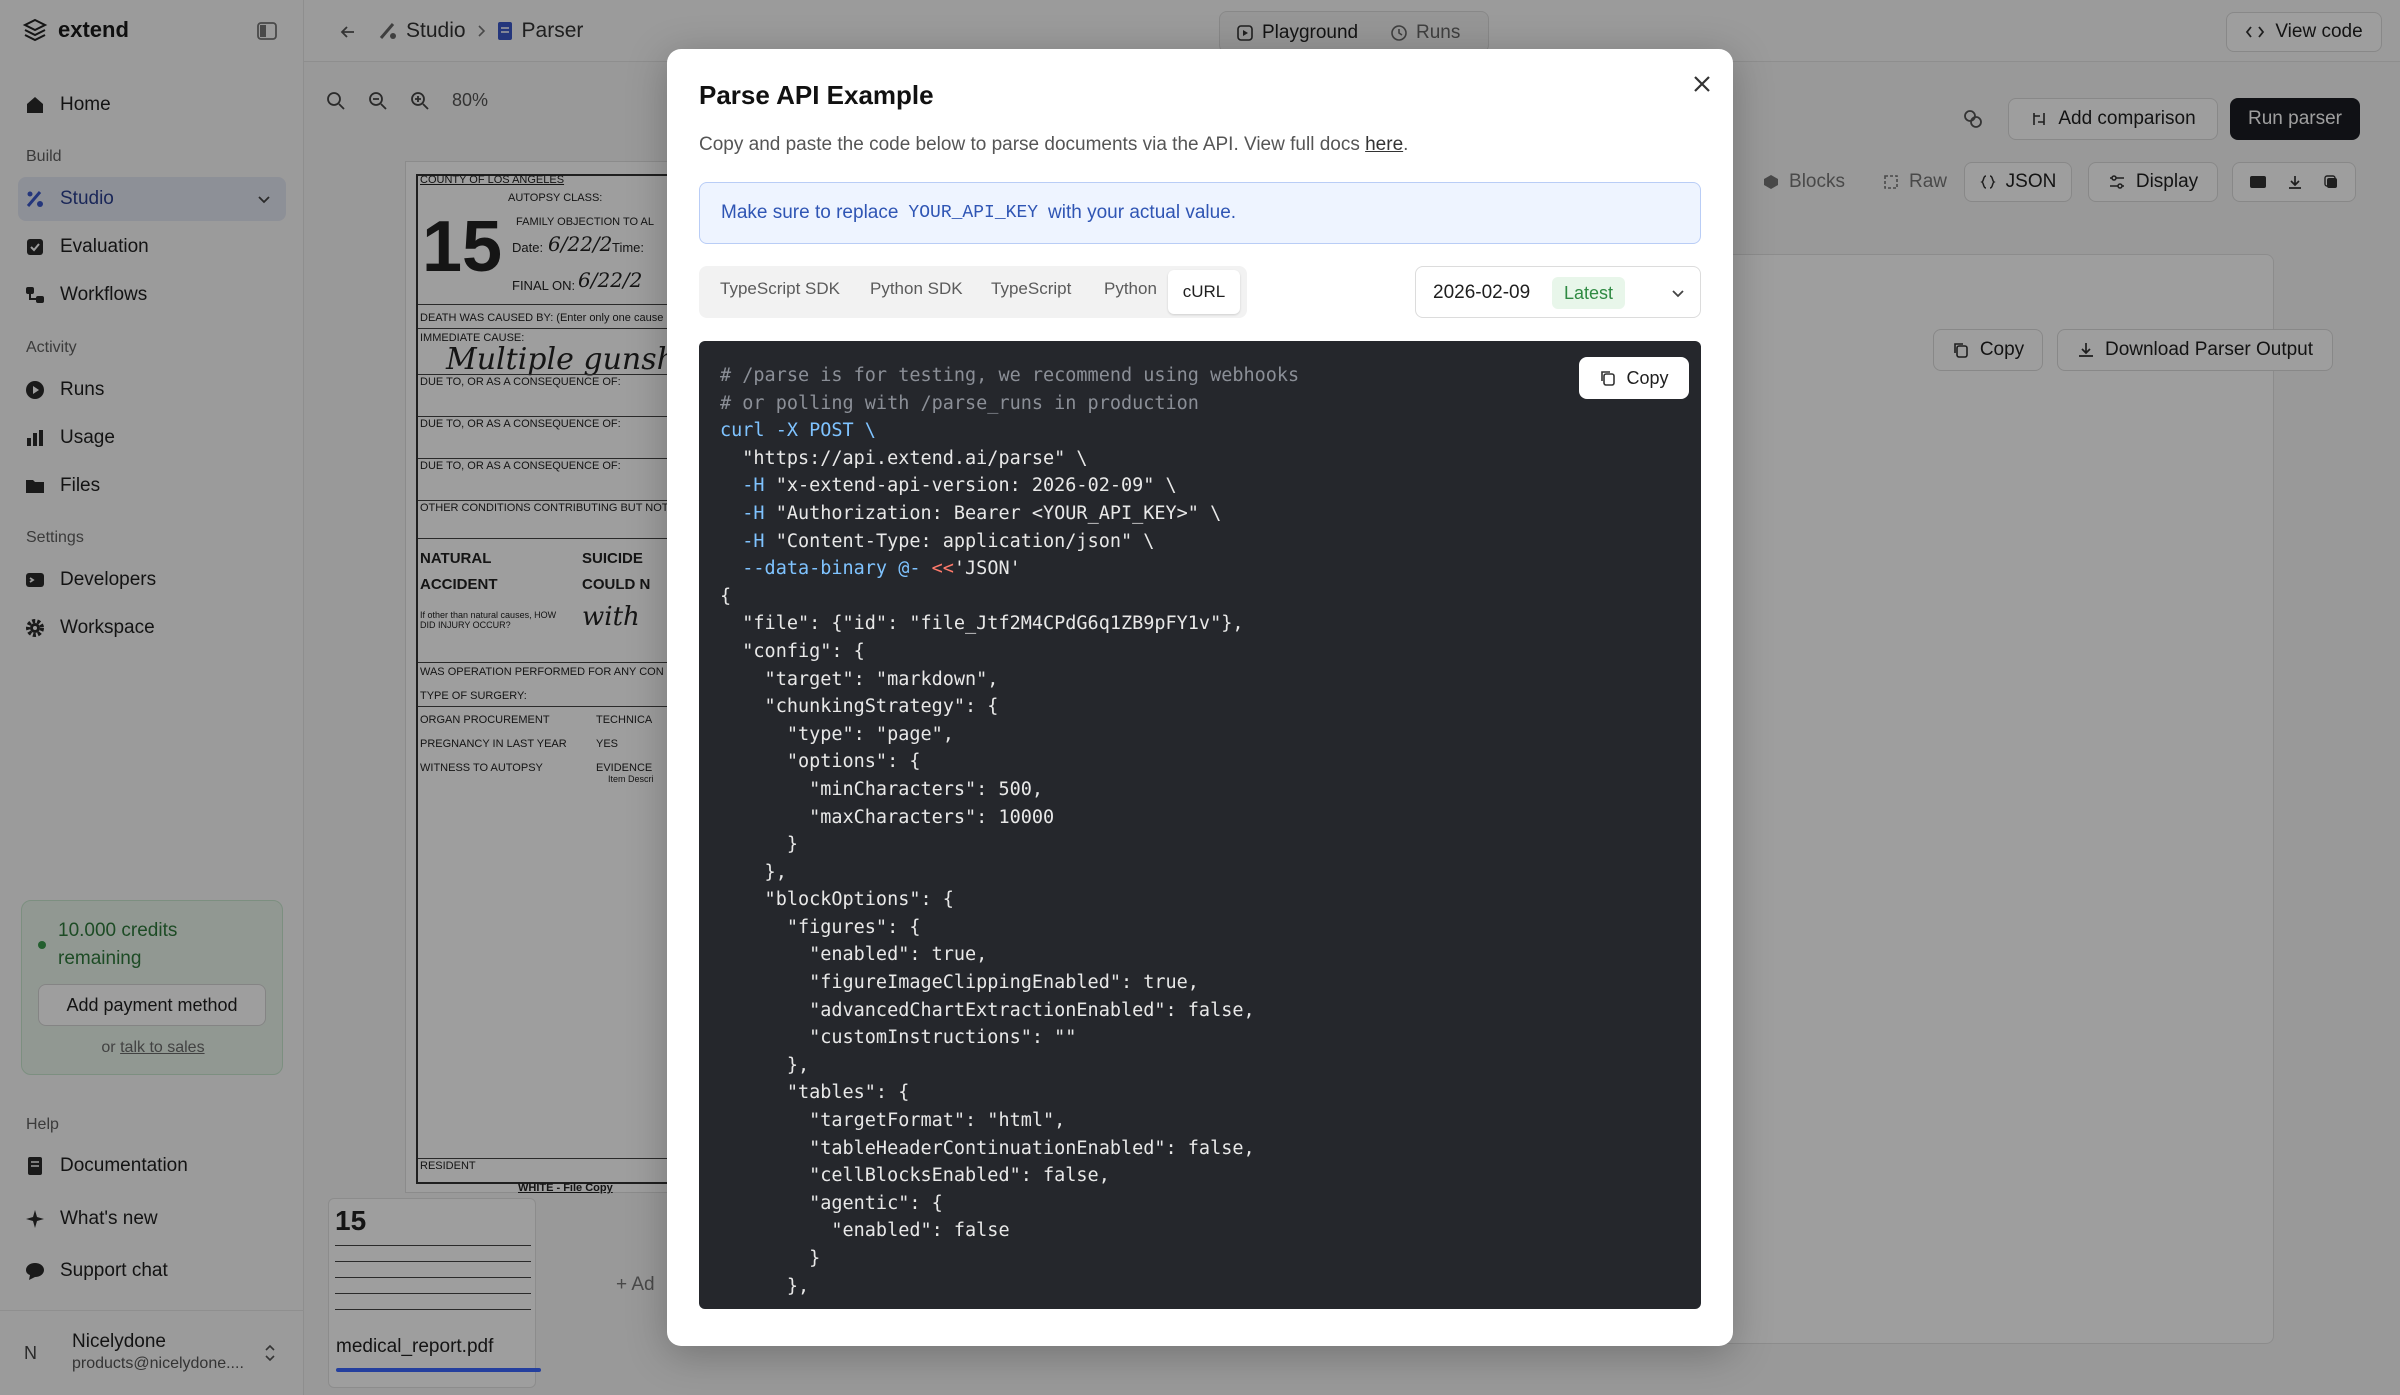 The image size is (2400, 1395). I want to click on copy-code-button: Copy, so click(1634, 378).